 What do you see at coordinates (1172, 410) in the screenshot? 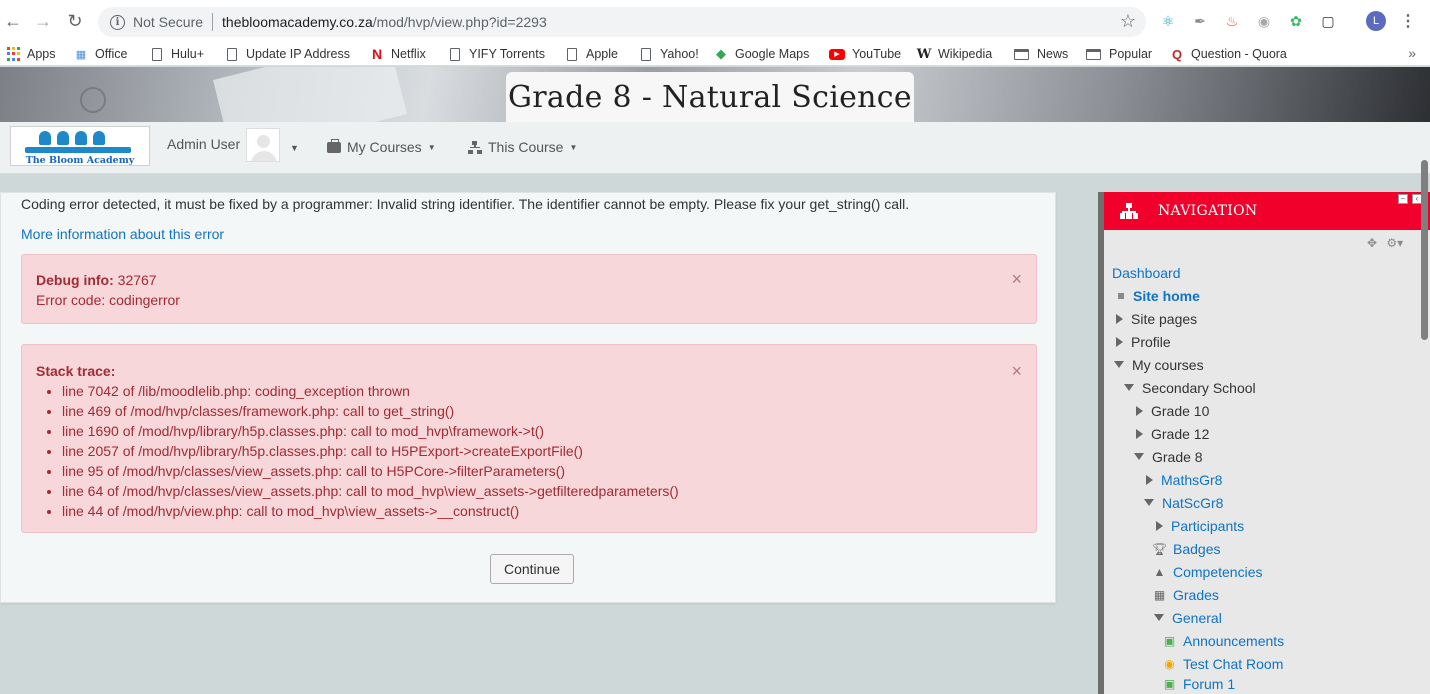
I see `nav-item-grade-10: Grade 10` at bounding box center [1172, 410].